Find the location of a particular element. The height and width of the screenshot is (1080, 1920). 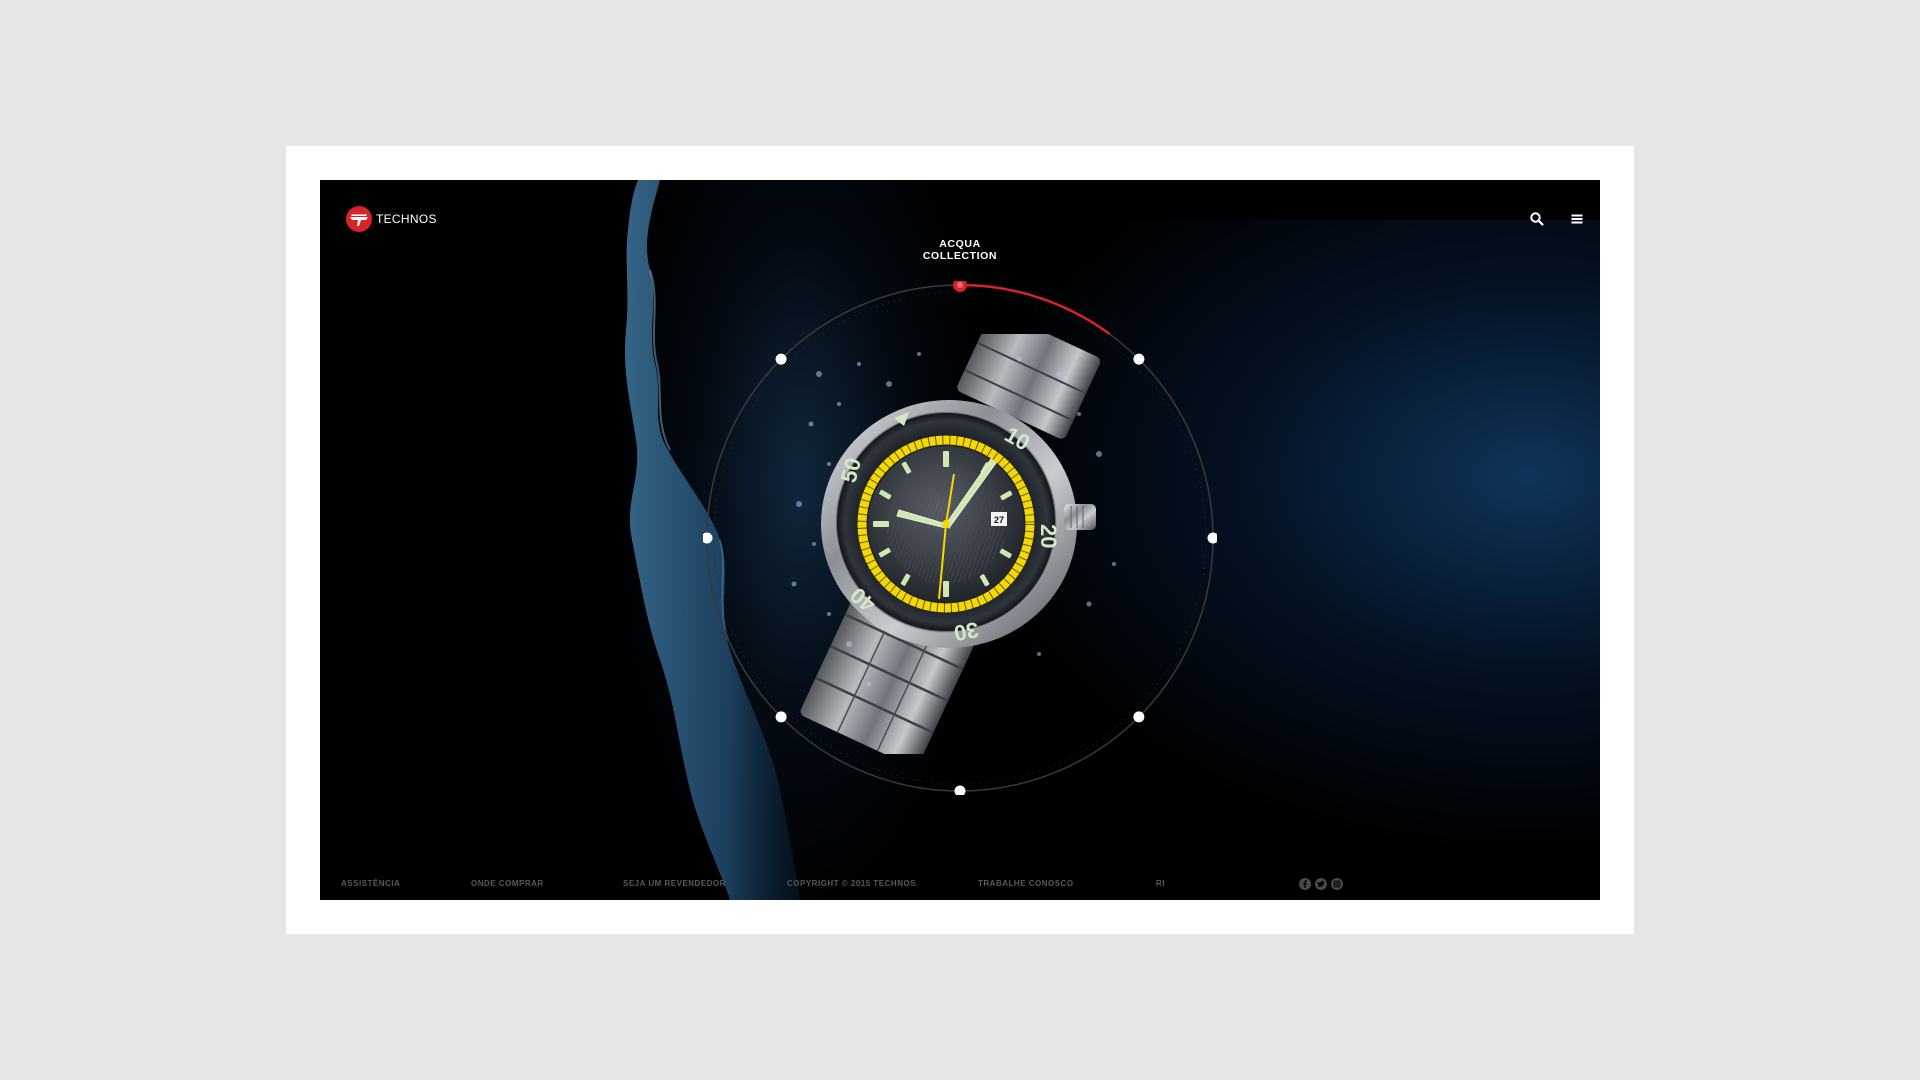

search-icon is located at coordinates (1537, 219).